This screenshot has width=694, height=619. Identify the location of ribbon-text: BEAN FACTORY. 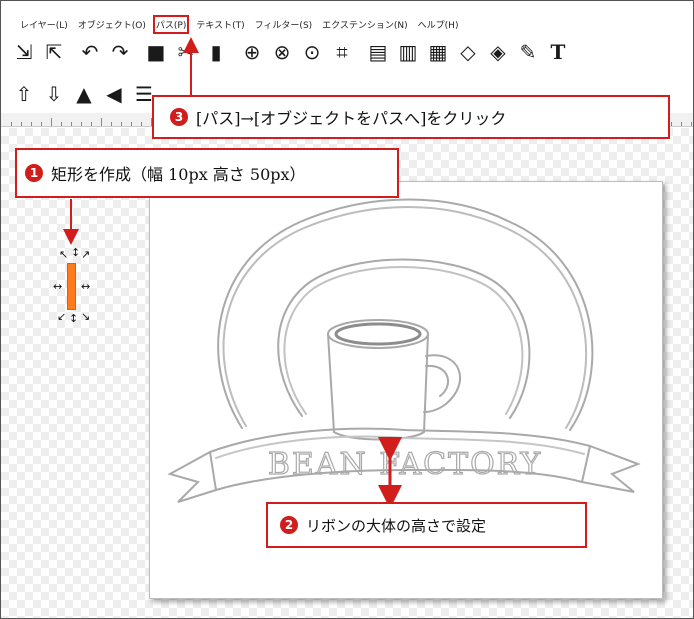
(405, 464).